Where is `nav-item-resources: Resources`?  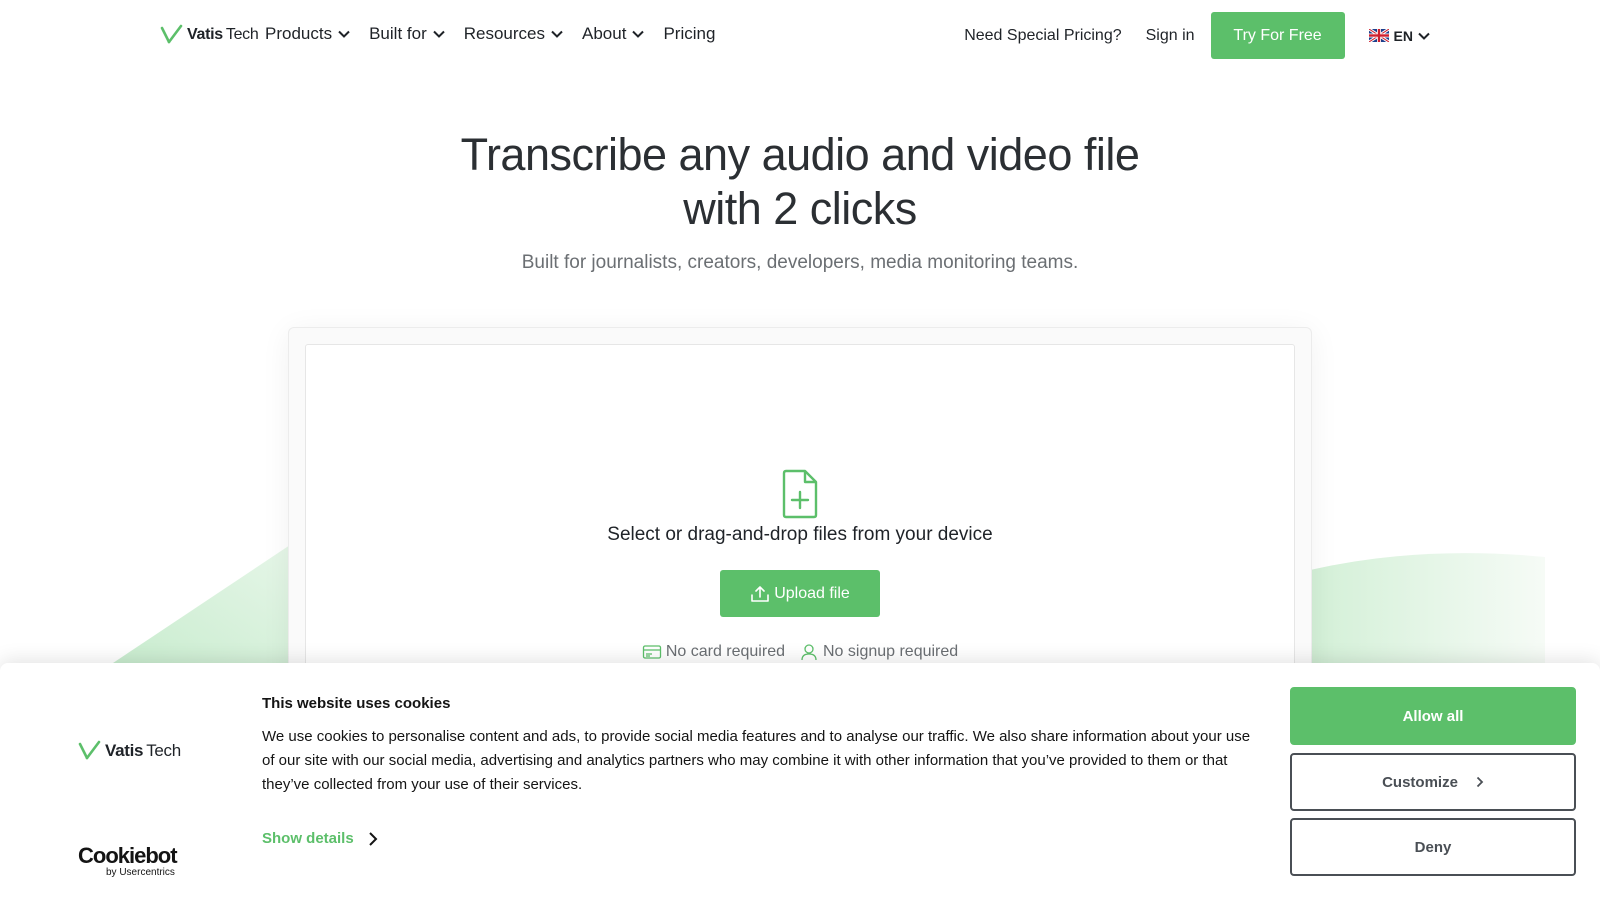 nav-item-resources: Resources is located at coordinates (513, 34).